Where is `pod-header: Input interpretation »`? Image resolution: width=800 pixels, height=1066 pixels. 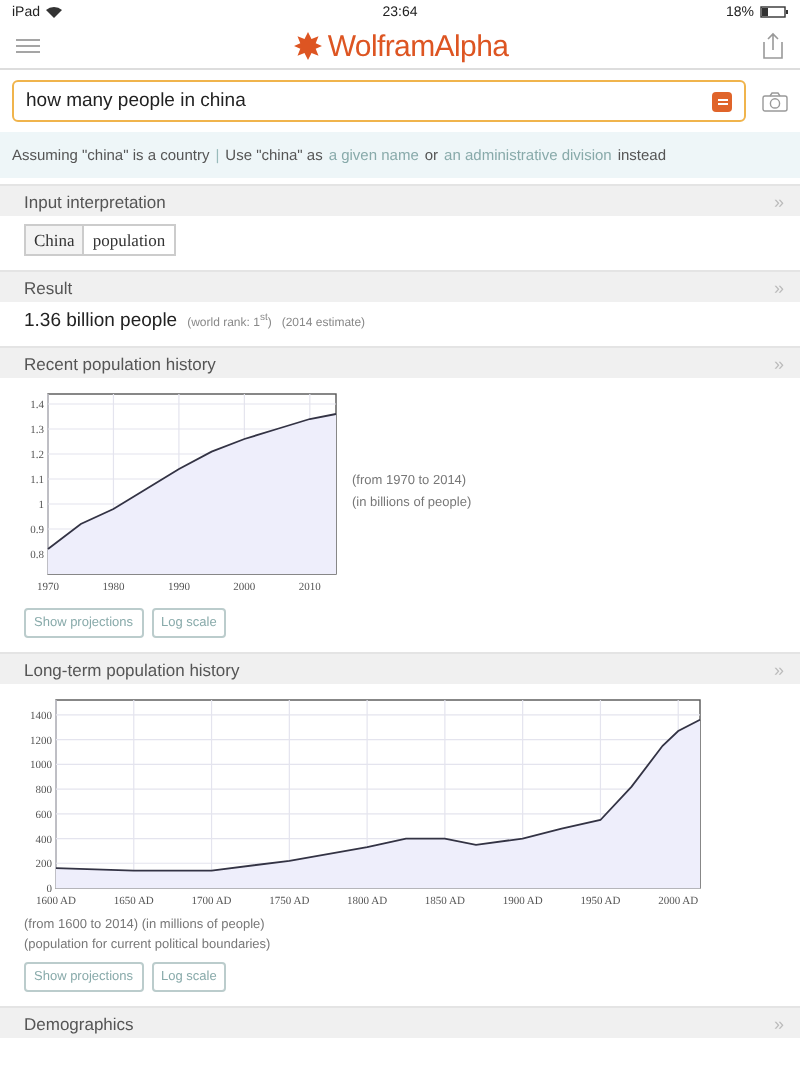
pod-header: Input interpretation » is located at coordinates (400, 200).